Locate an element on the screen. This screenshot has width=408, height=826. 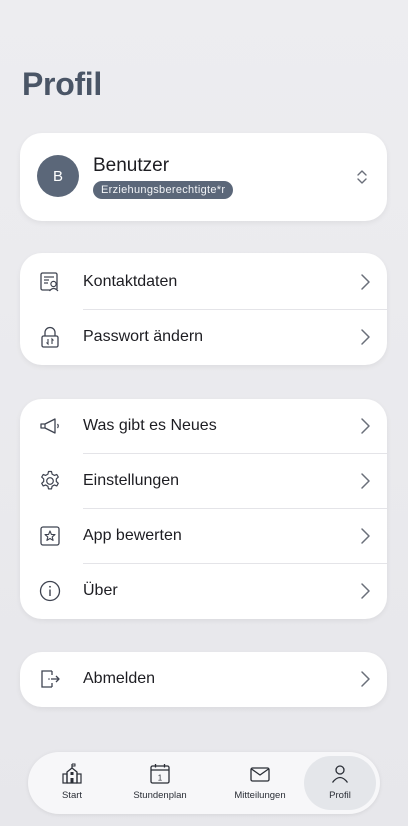
logout-menu: Abmelden is located at coordinates (203, 679).